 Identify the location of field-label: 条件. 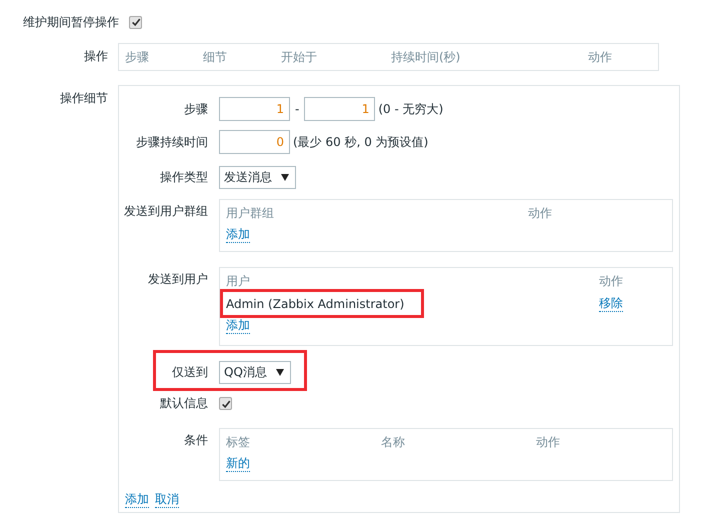
(195, 440).